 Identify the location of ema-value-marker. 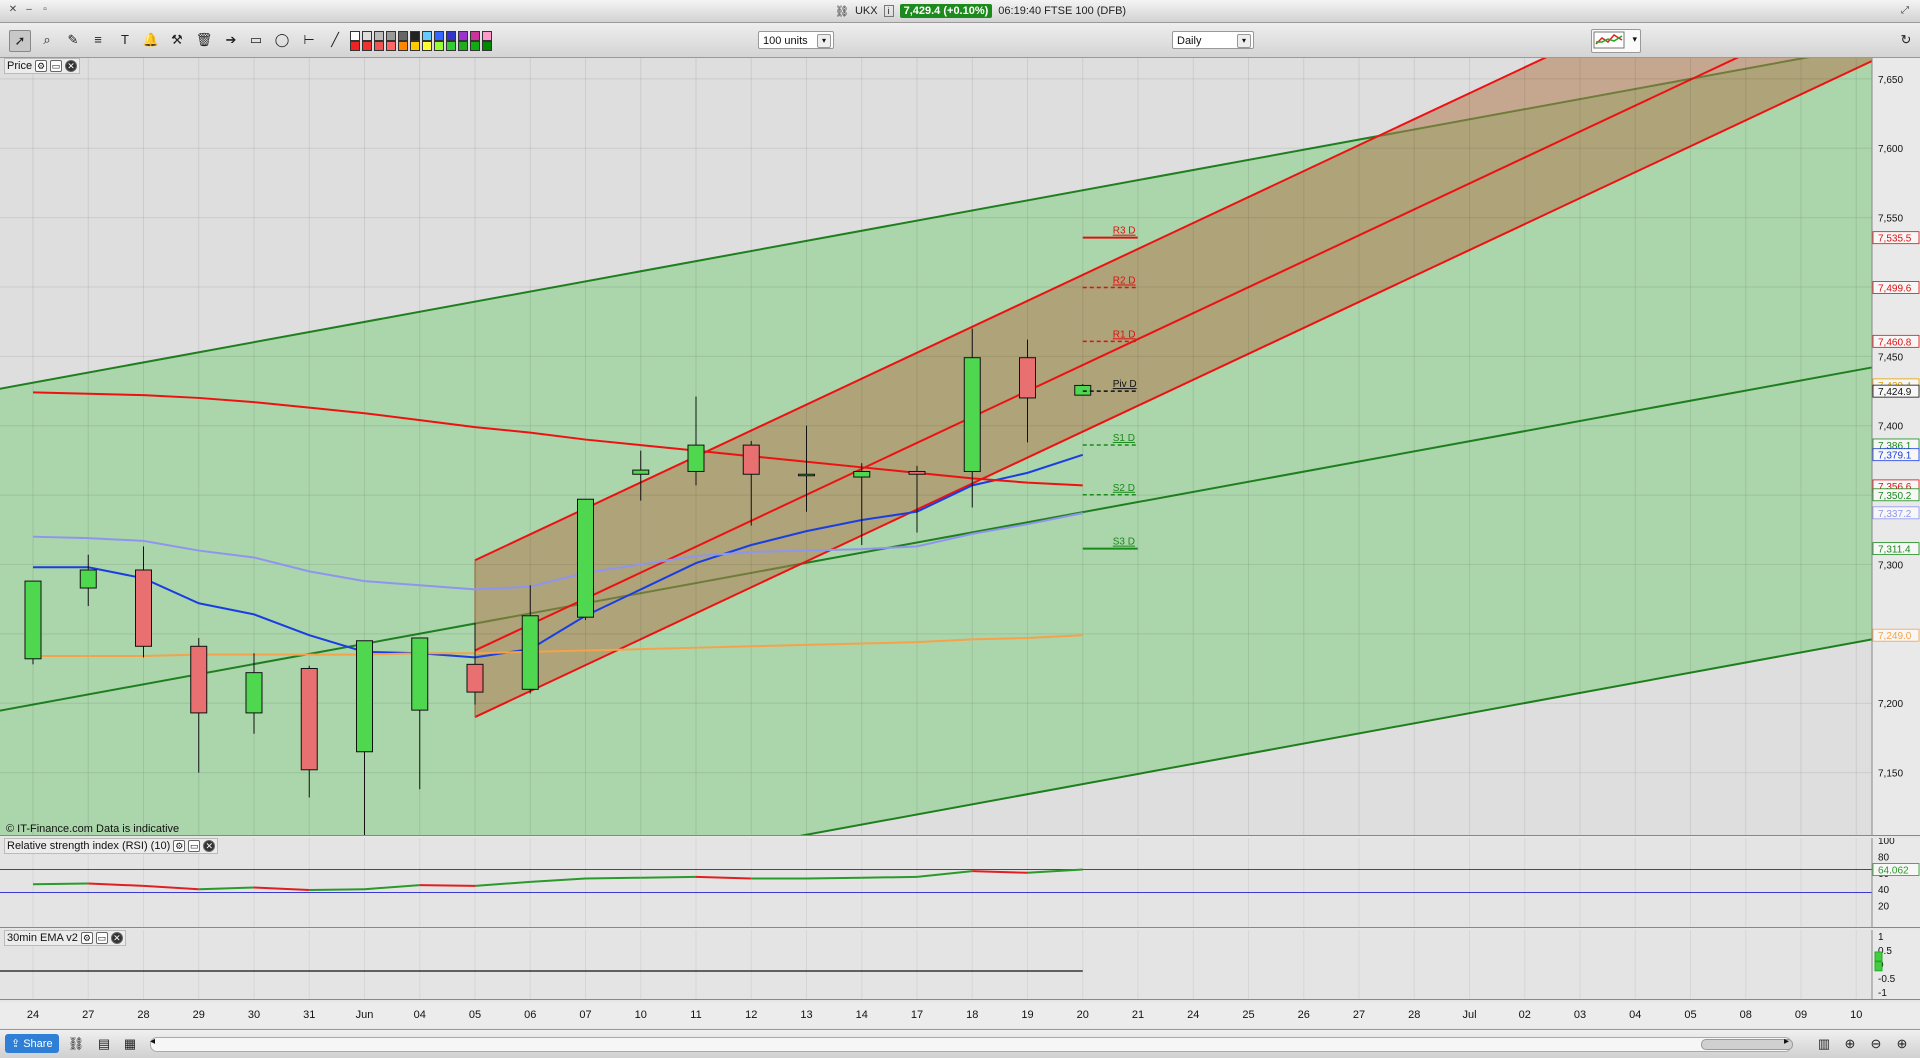
(1878, 956).